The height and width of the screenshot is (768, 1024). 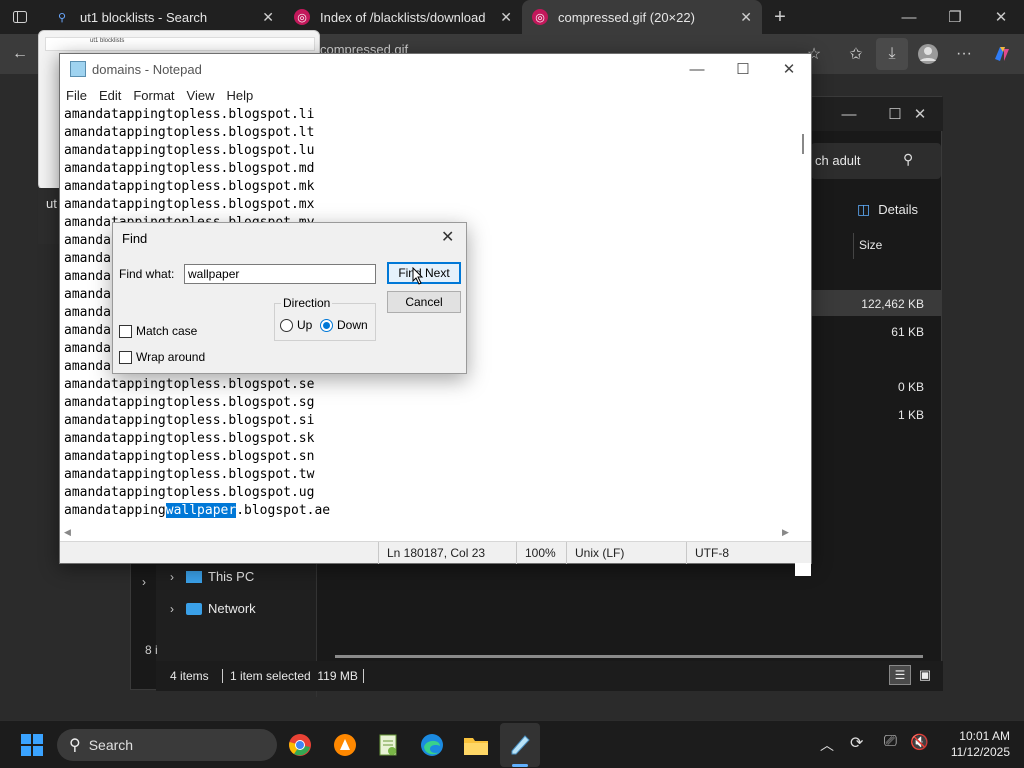 I want to click on vertical-scrollbar, so click(x=803, y=341).